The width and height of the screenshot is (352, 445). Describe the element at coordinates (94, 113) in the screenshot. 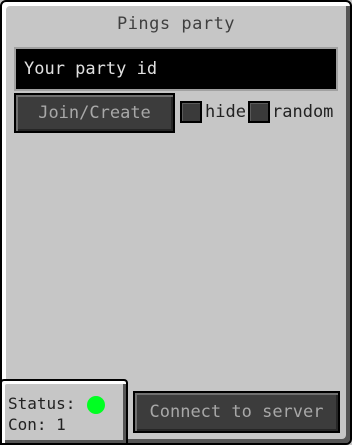

I see `join-create-button: Join/Create` at that location.